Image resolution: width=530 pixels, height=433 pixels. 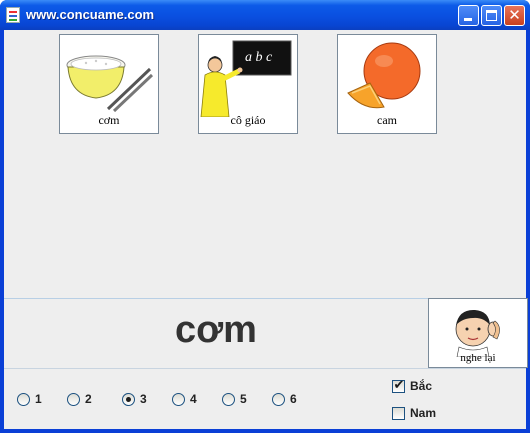 I want to click on radio-label: 6, so click(x=293, y=399).